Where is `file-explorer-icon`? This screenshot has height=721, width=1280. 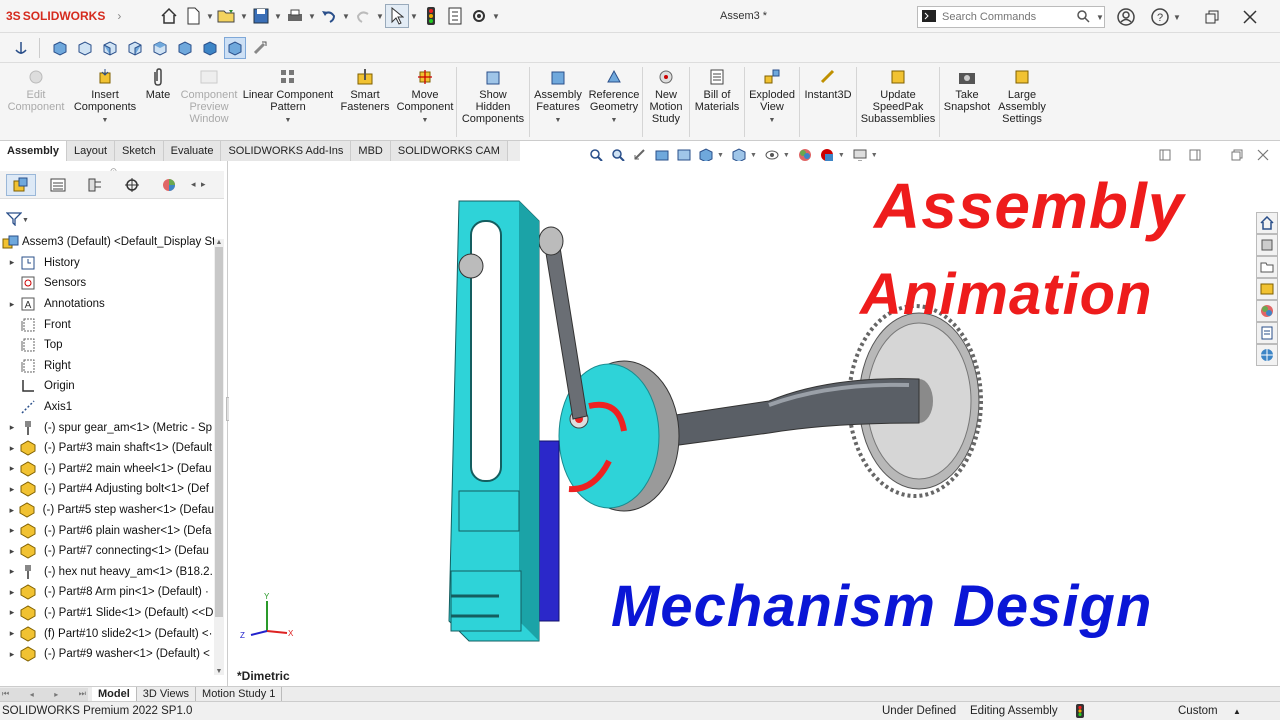 file-explorer-icon is located at coordinates (1267, 267).